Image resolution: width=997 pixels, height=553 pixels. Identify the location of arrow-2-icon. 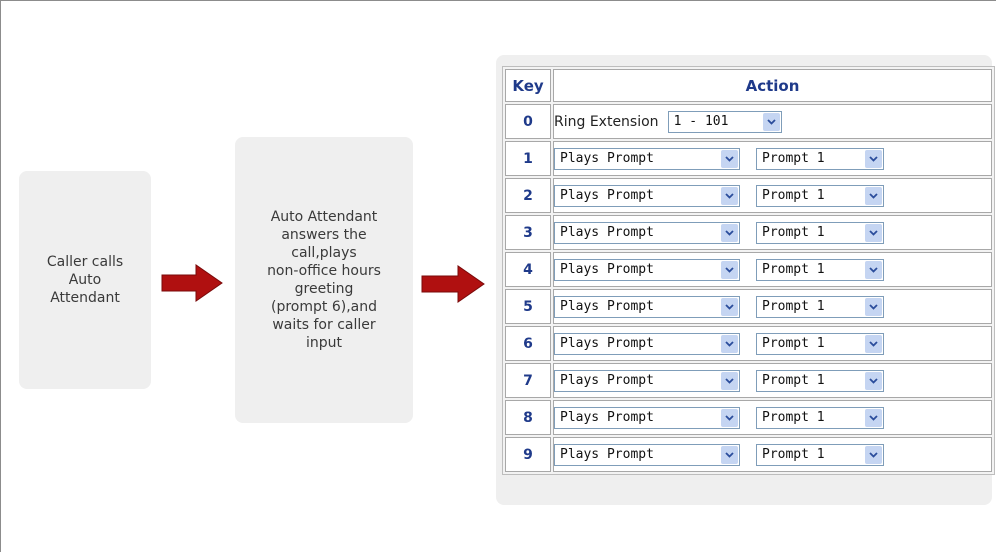
(453, 284).